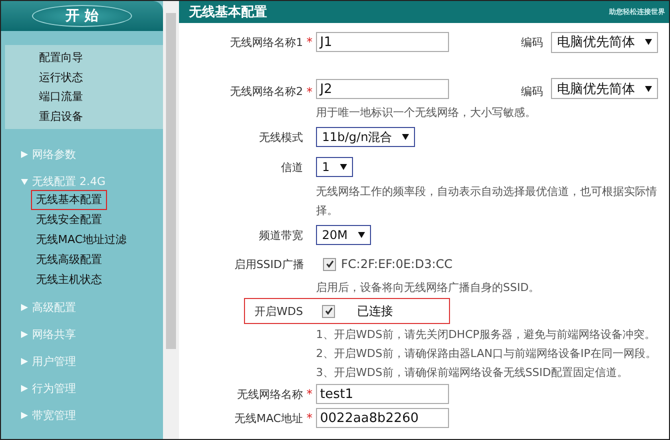  Describe the element at coordinates (382, 418) in the screenshot. I see `text-field: 0022aa8b2260` at that location.